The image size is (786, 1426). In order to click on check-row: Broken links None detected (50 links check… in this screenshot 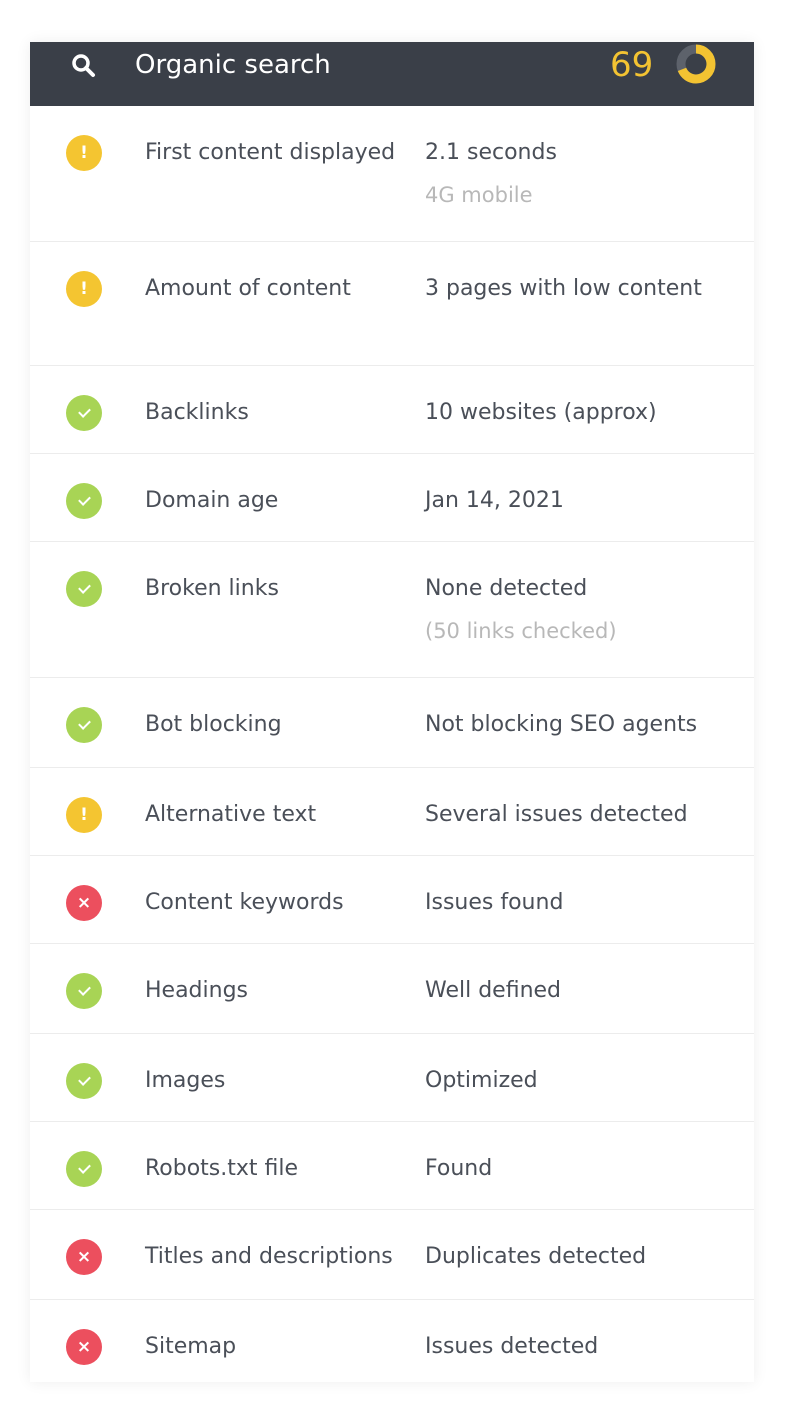, I will do `click(392, 610)`.